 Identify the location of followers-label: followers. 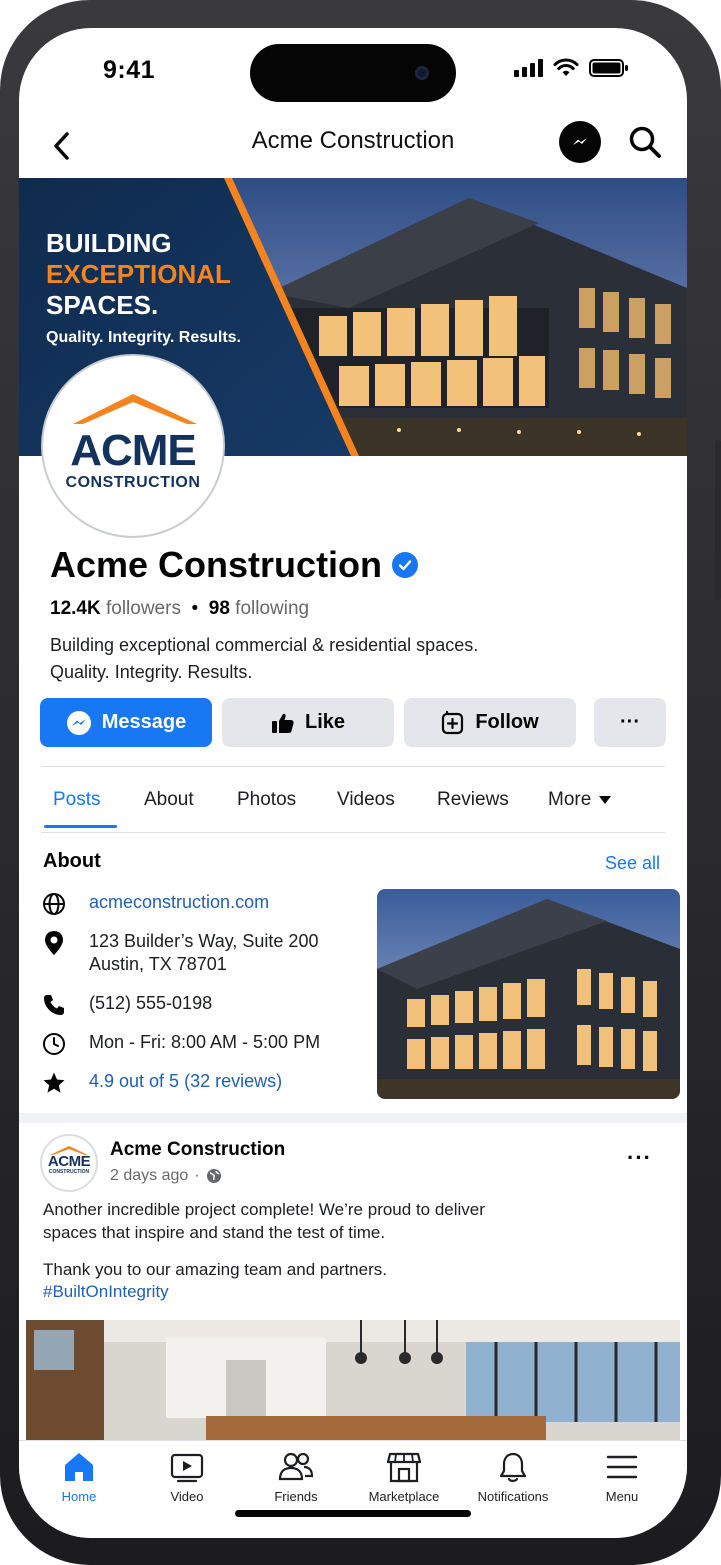
(143, 608).